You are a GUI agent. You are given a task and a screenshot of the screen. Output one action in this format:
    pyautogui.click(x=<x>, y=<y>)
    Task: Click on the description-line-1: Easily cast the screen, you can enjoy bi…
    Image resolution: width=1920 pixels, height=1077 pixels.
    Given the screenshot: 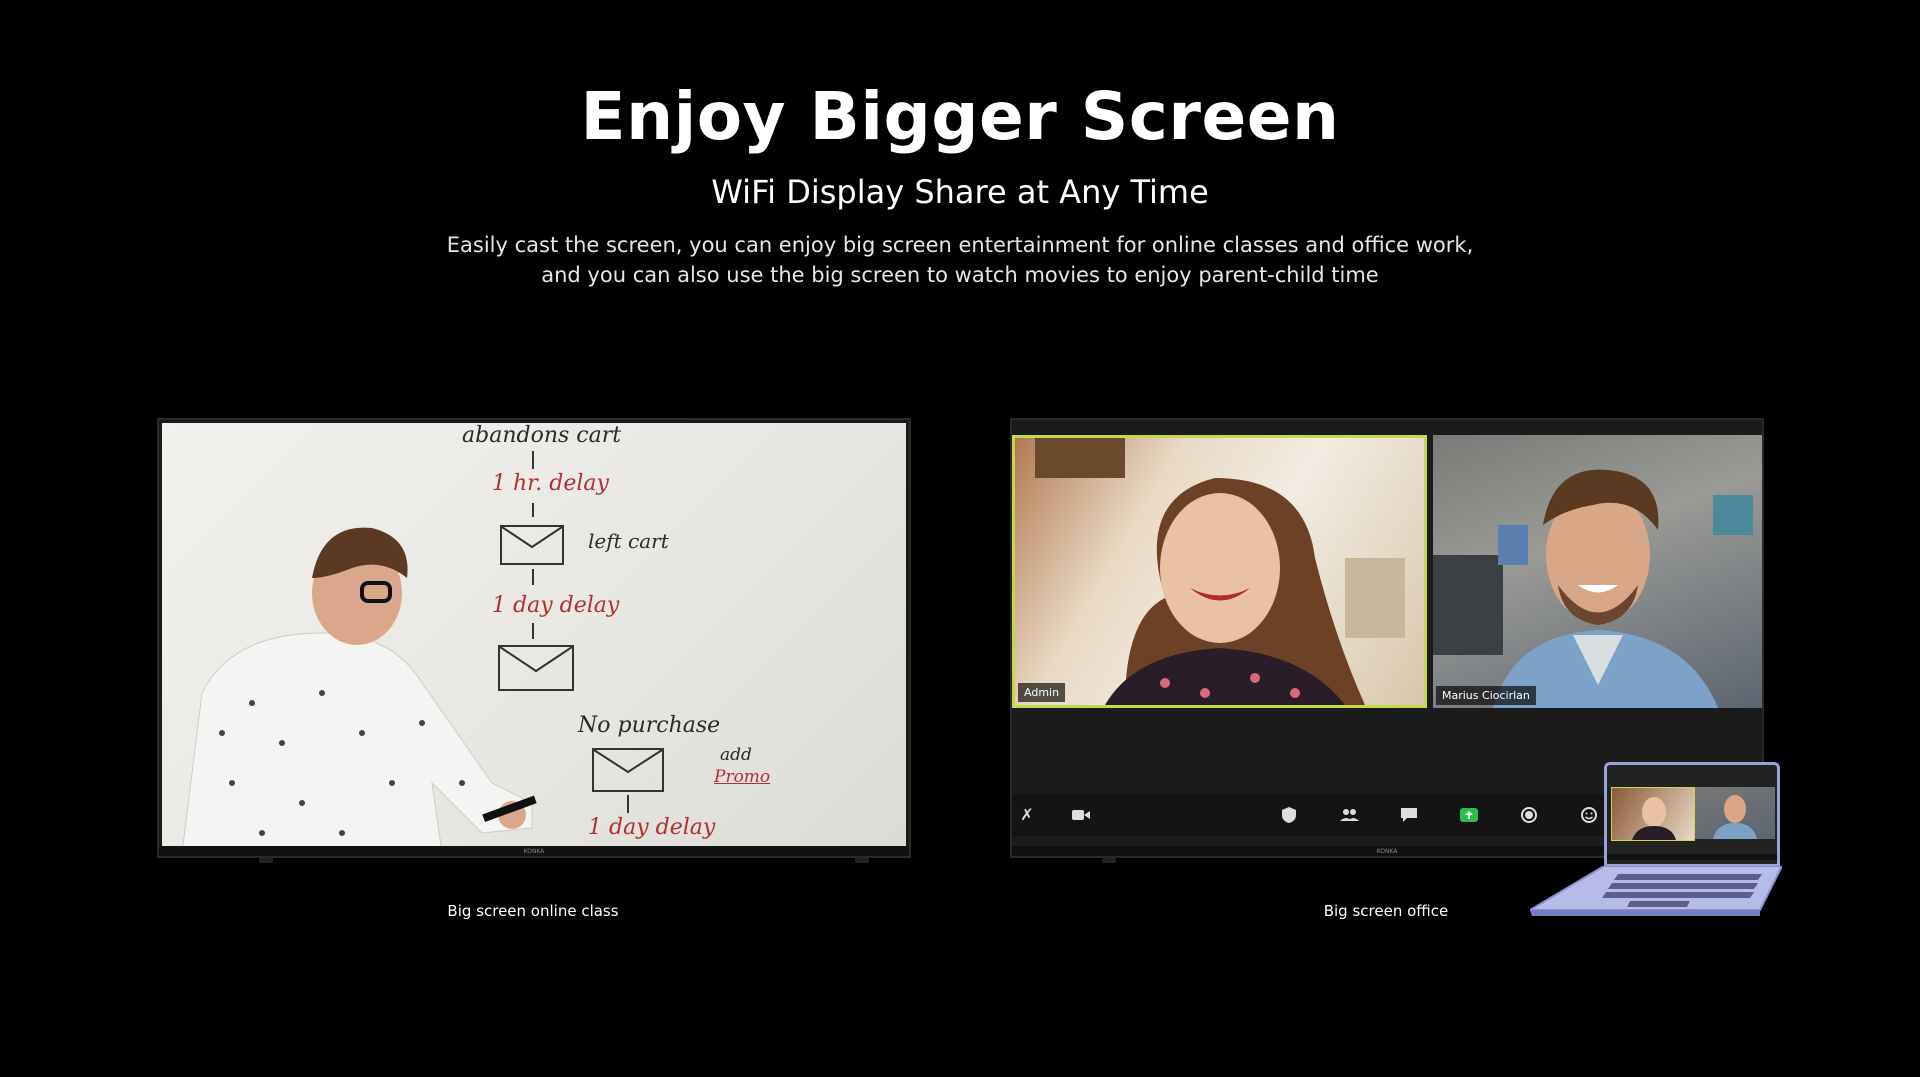 What is the action you would take?
    pyautogui.click(x=960, y=245)
    